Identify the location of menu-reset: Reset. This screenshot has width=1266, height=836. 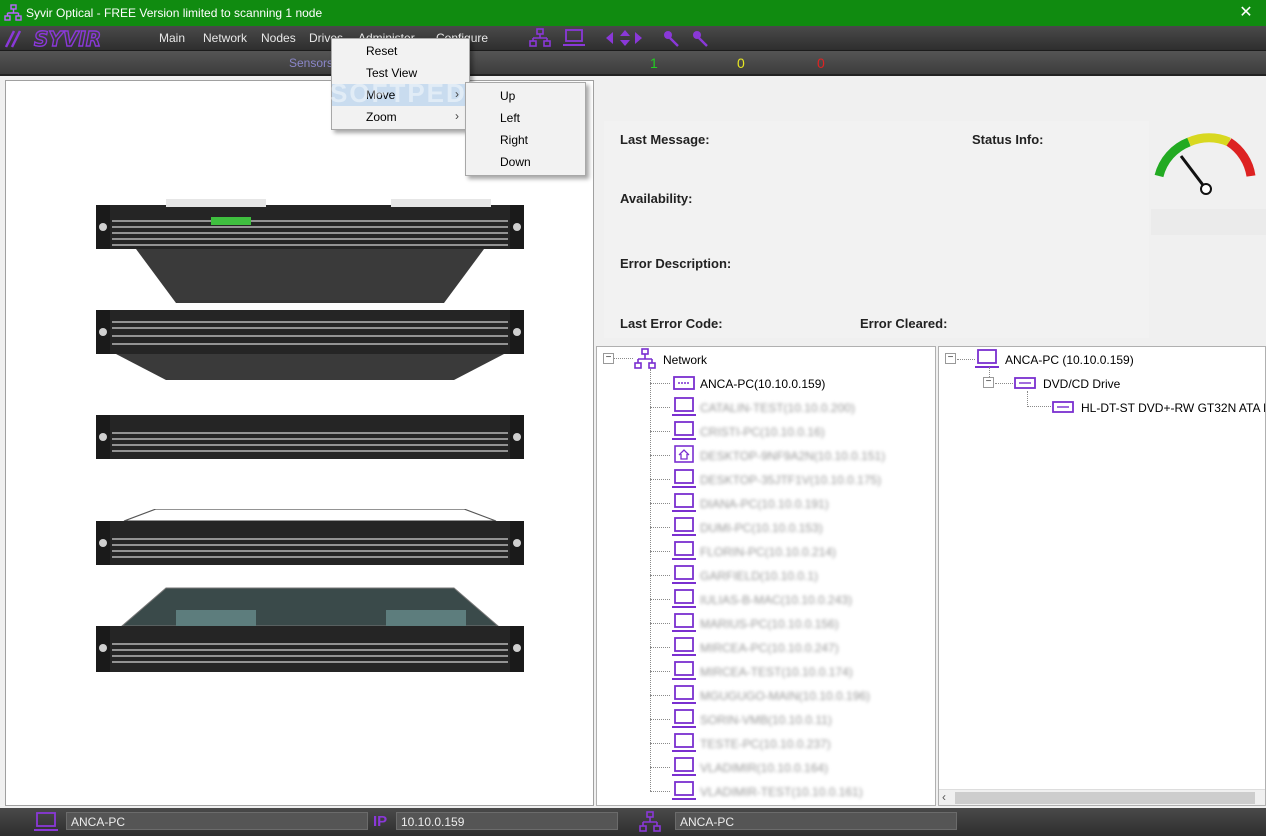
(400, 51).